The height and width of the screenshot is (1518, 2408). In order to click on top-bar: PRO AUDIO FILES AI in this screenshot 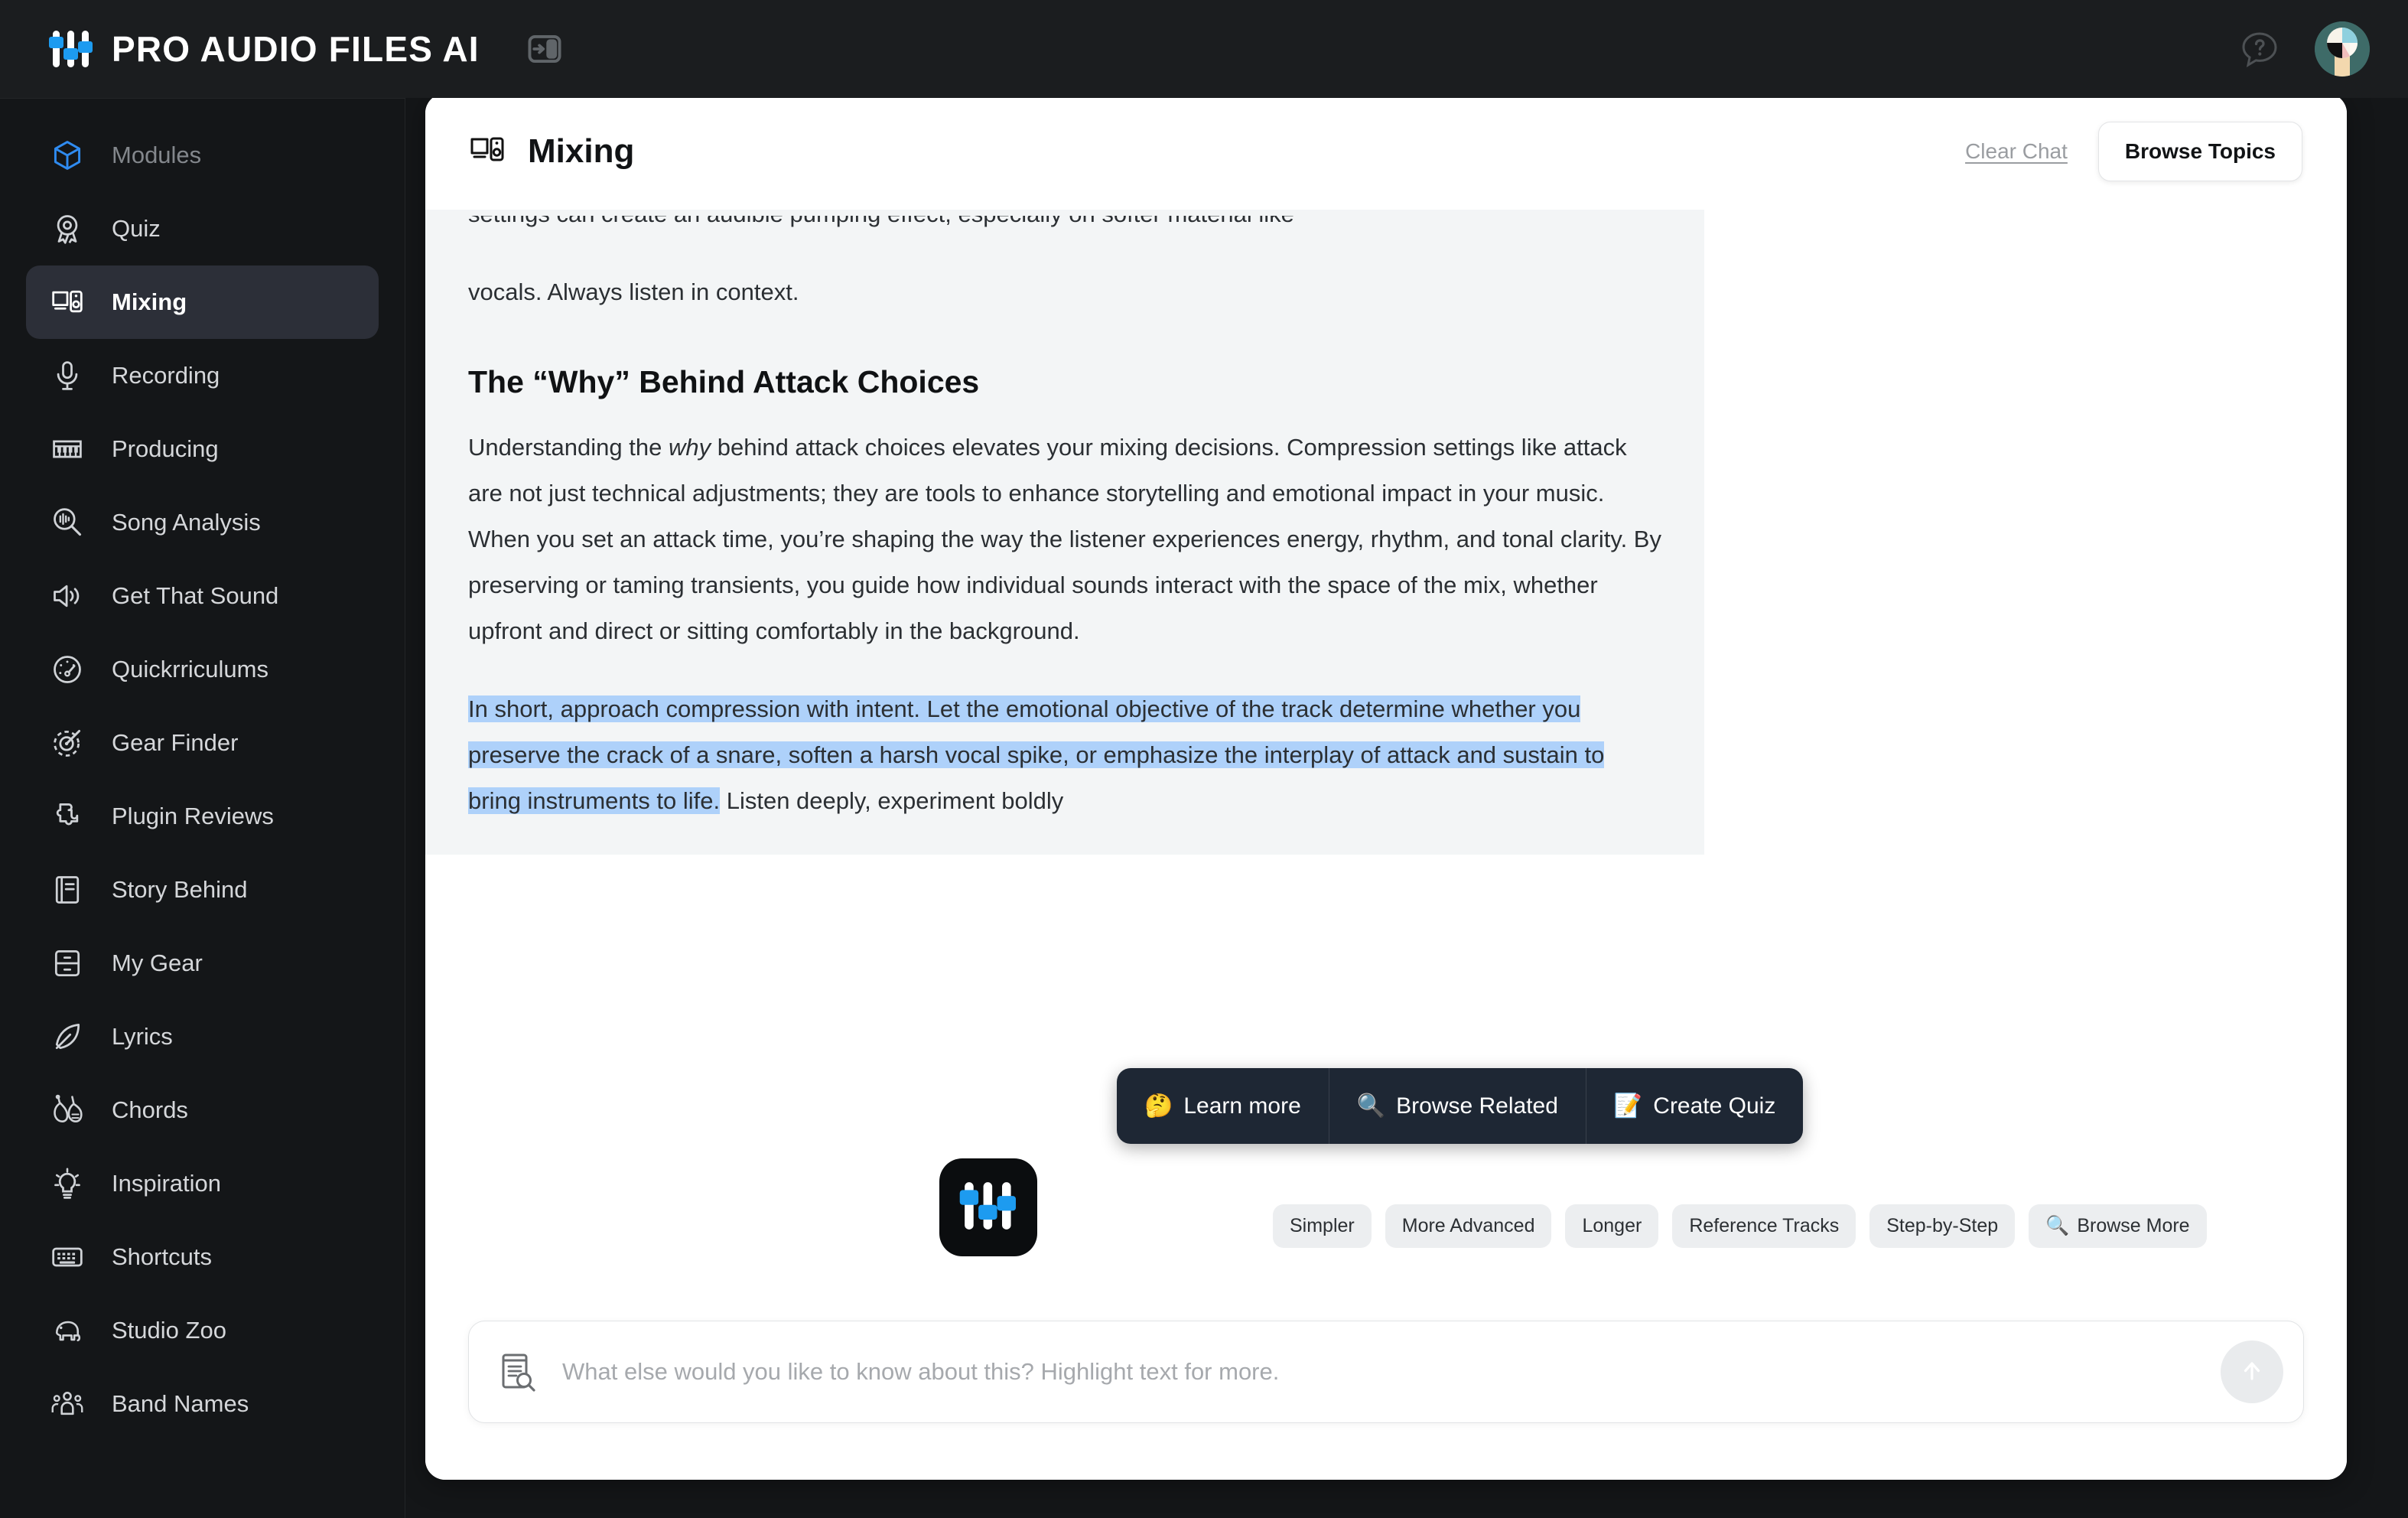, I will do `click(1204, 49)`.